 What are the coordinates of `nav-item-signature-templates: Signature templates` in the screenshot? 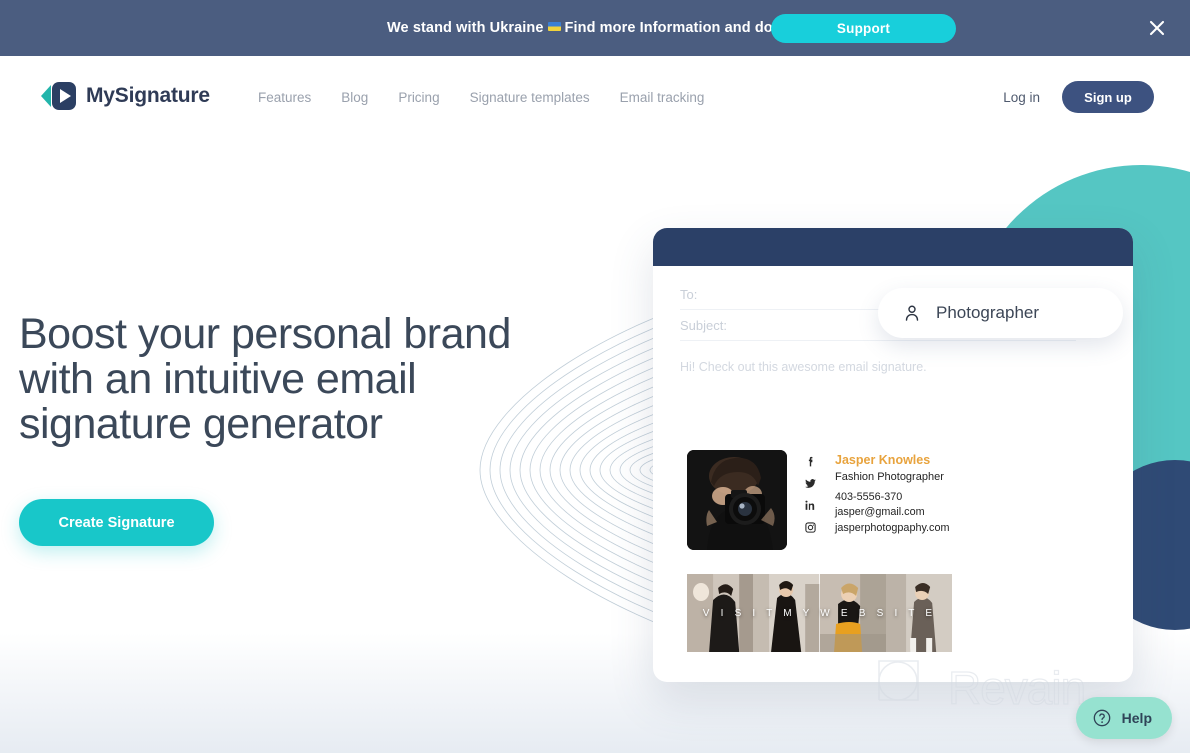 It's located at (530, 97).